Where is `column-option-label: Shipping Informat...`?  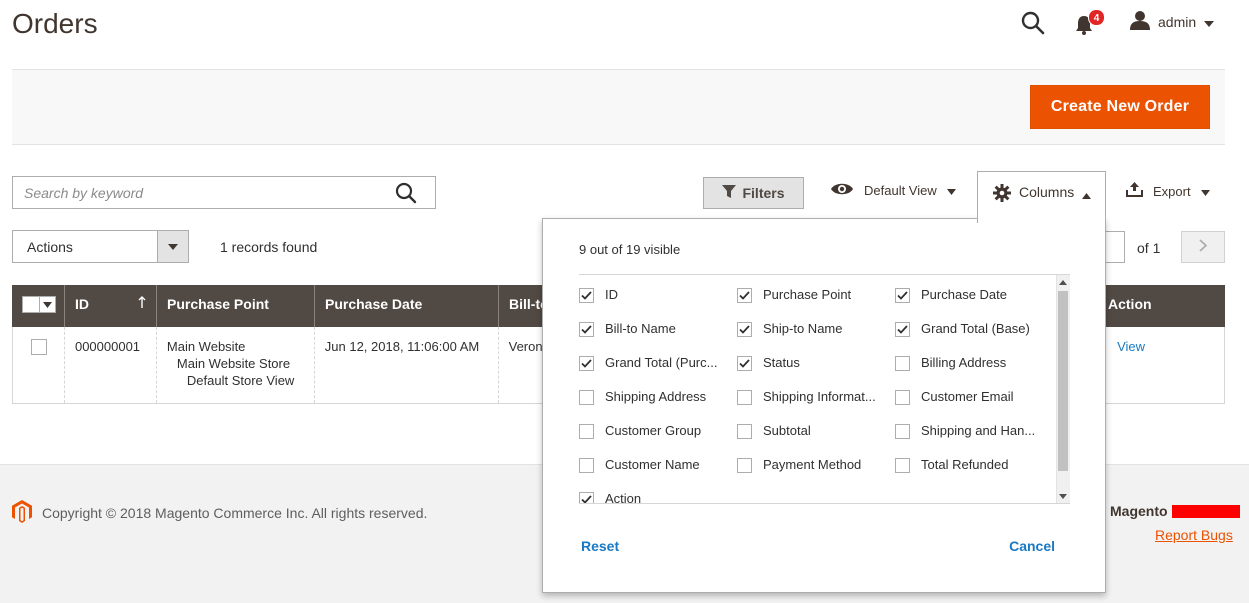
column-option-label: Shipping Informat... is located at coordinates (819, 396).